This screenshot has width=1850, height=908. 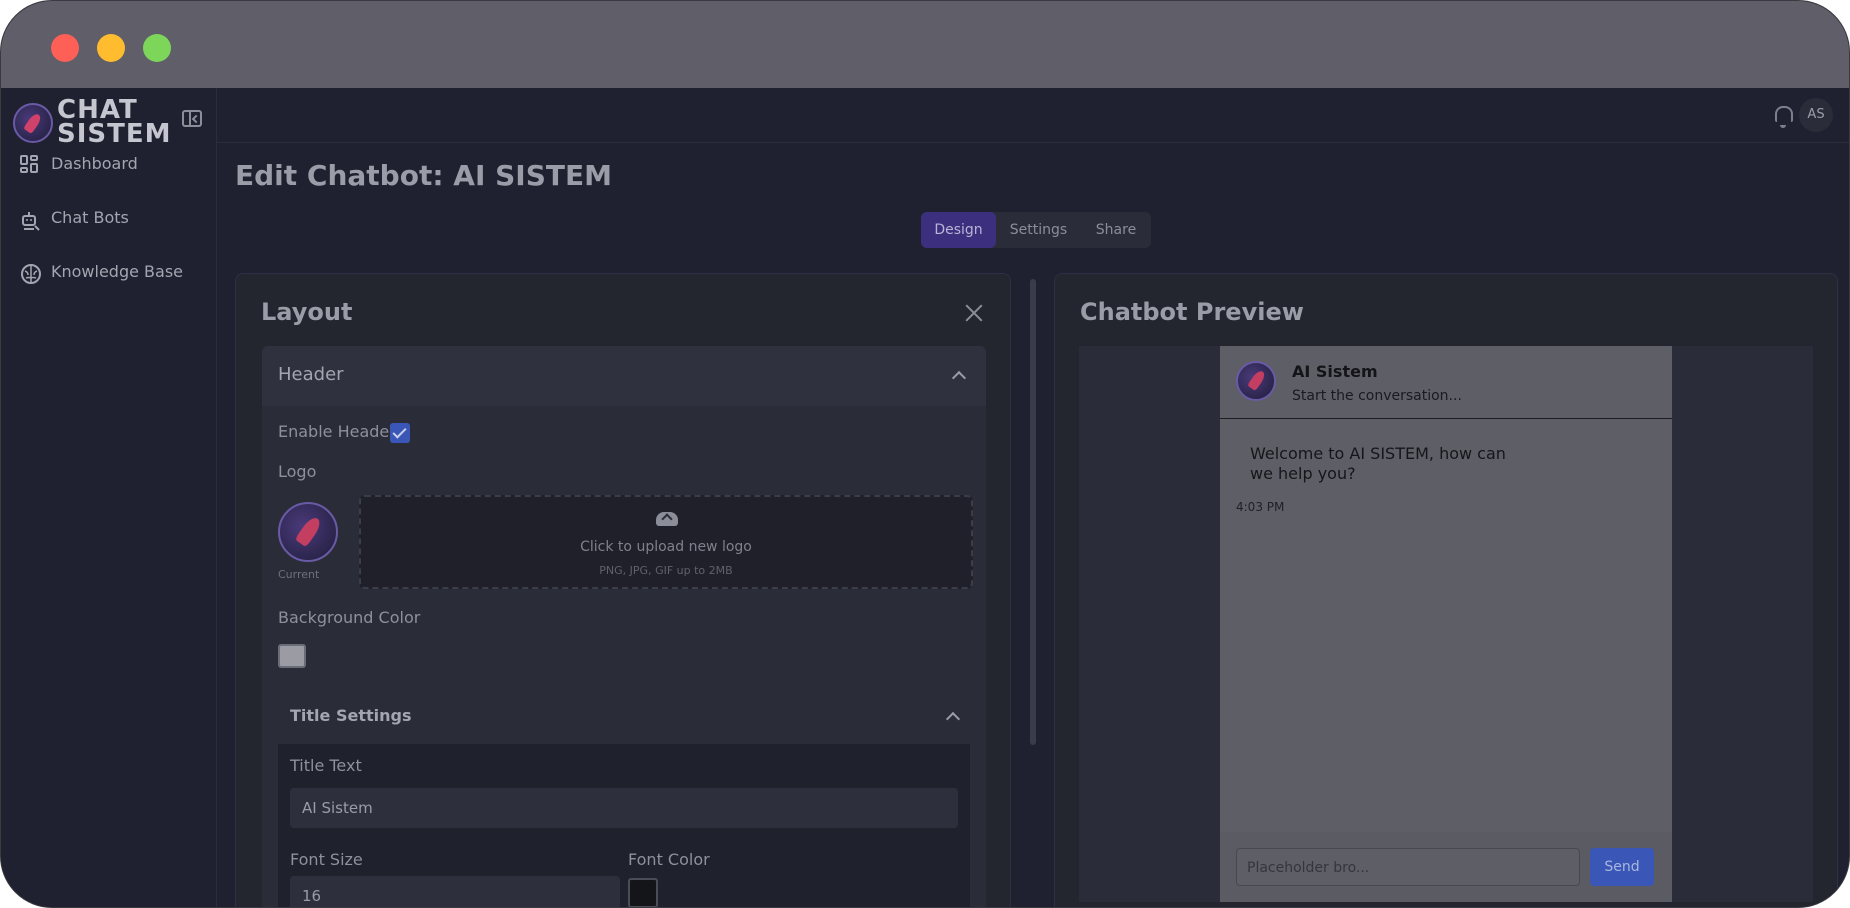 I want to click on brand-name-line2: SISTEM, so click(x=114, y=134).